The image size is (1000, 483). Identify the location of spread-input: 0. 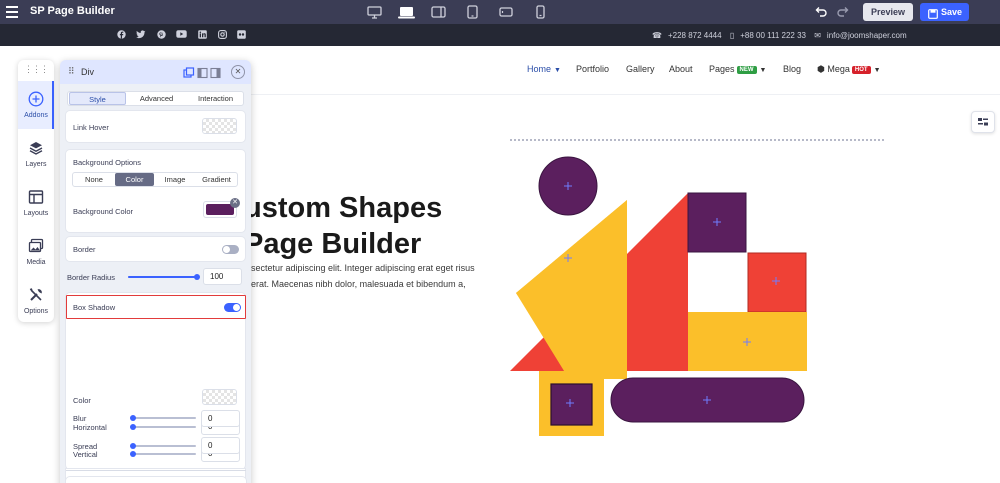
(220, 445).